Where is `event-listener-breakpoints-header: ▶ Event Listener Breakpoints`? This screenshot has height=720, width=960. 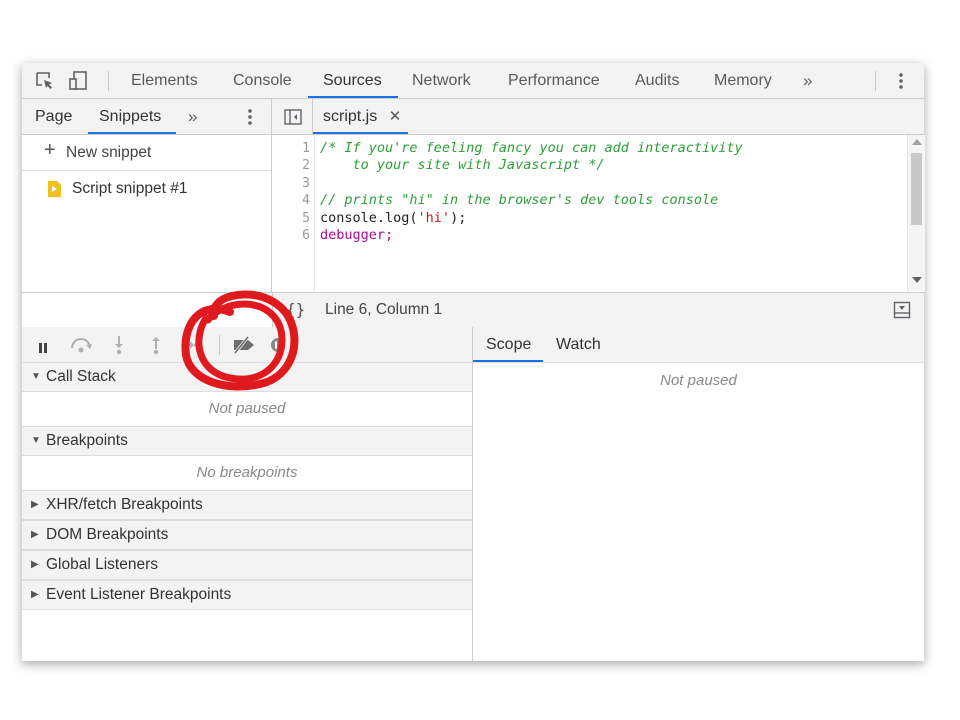 event-listener-breakpoints-header: ▶ Event Listener Breakpoints is located at coordinates (247, 595).